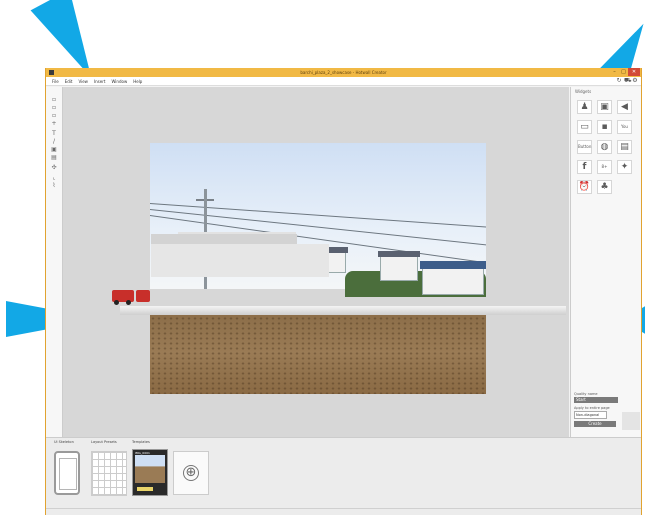  I want to click on preview-swatch, so click(631, 421).